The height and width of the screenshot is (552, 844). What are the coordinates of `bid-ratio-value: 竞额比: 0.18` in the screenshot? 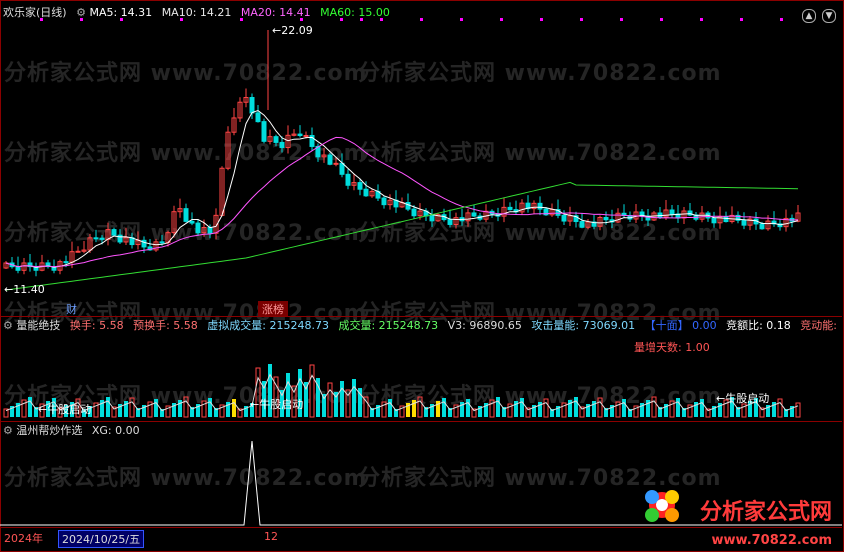 It's located at (758, 325).